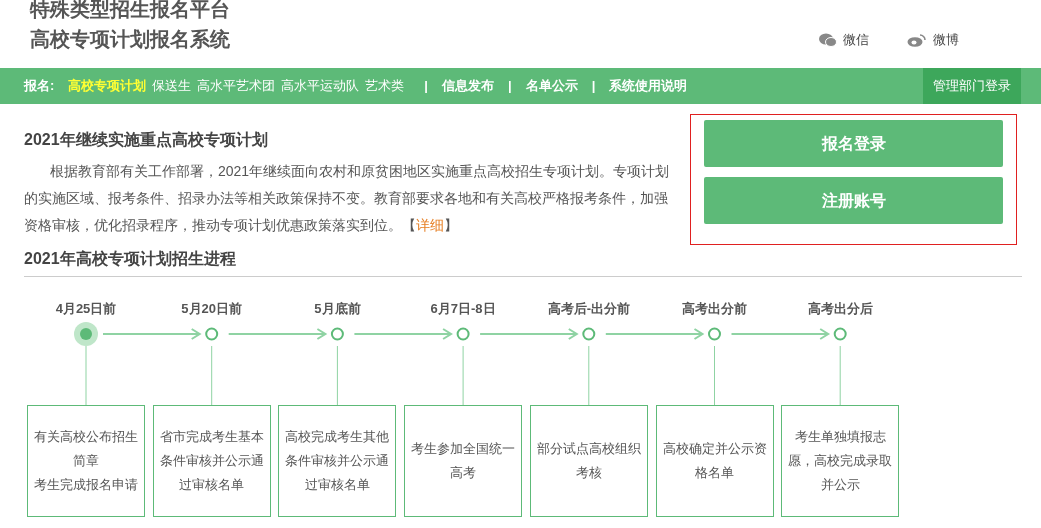  I want to click on social-link: 微信, so click(856, 40).